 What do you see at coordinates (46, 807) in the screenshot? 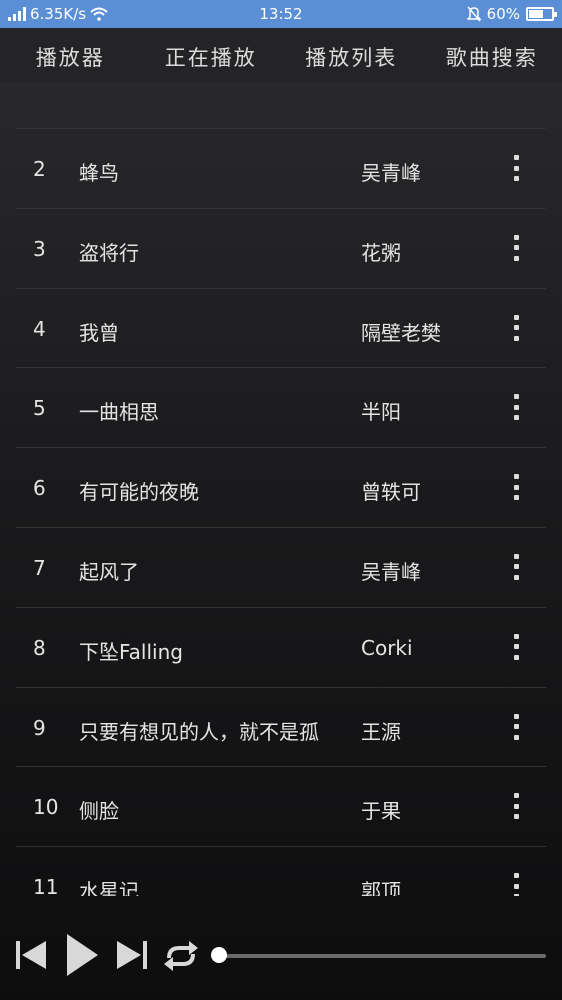
I see `song-number: 10` at bounding box center [46, 807].